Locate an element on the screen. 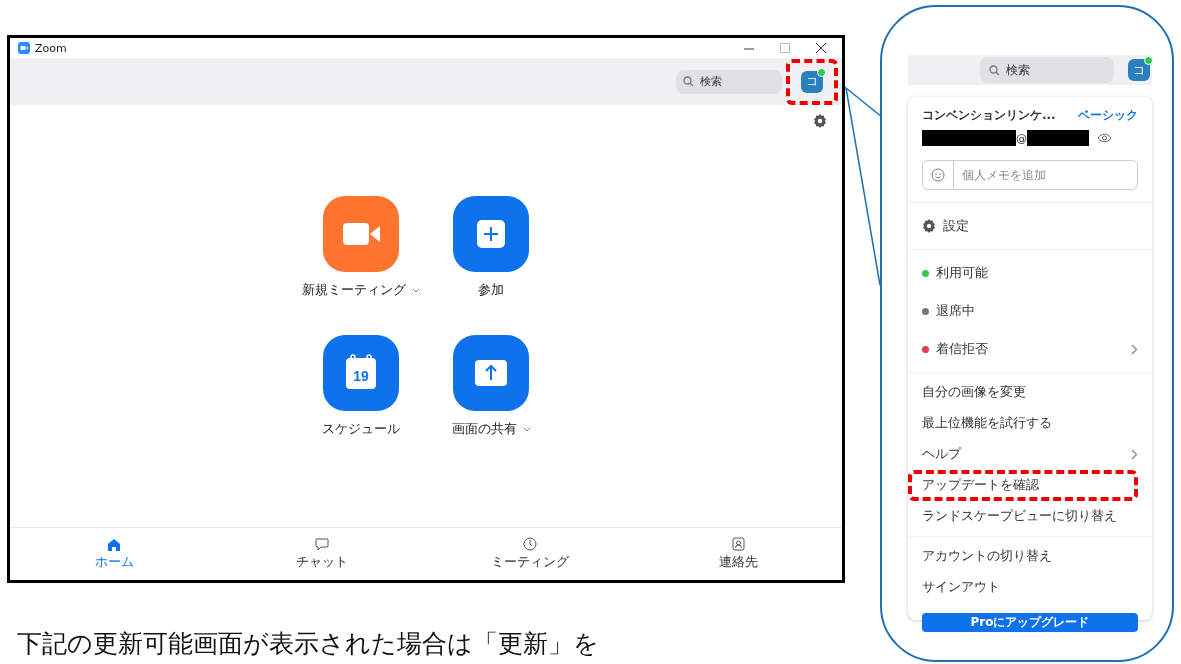 The width and height of the screenshot is (1181, 664). plus-icon is located at coordinates (491, 234).